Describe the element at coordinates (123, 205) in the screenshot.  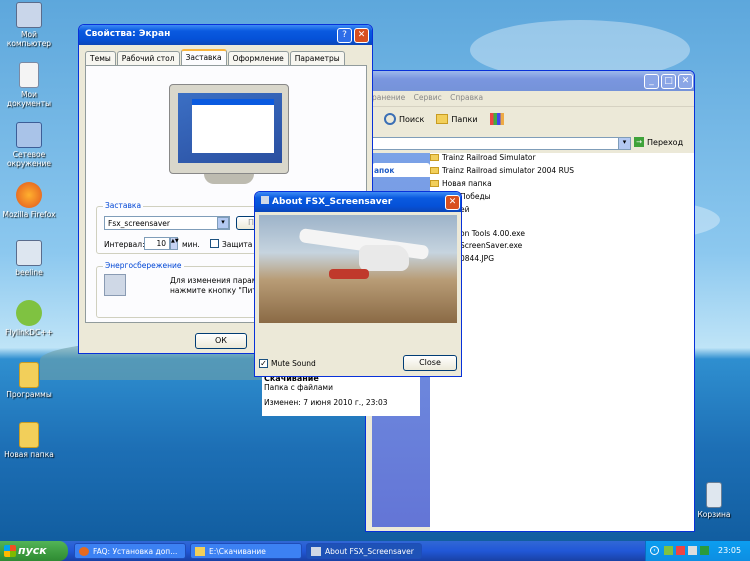
I see `screensaver-group-label: Заставка` at that location.